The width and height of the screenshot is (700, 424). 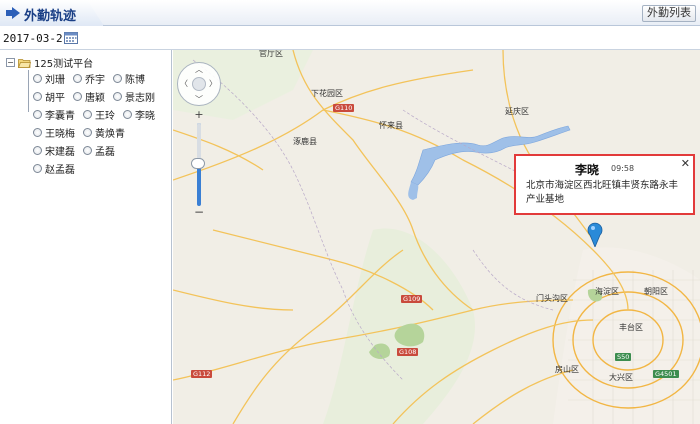 I want to click on map-pin-icon, so click(x=595, y=234).